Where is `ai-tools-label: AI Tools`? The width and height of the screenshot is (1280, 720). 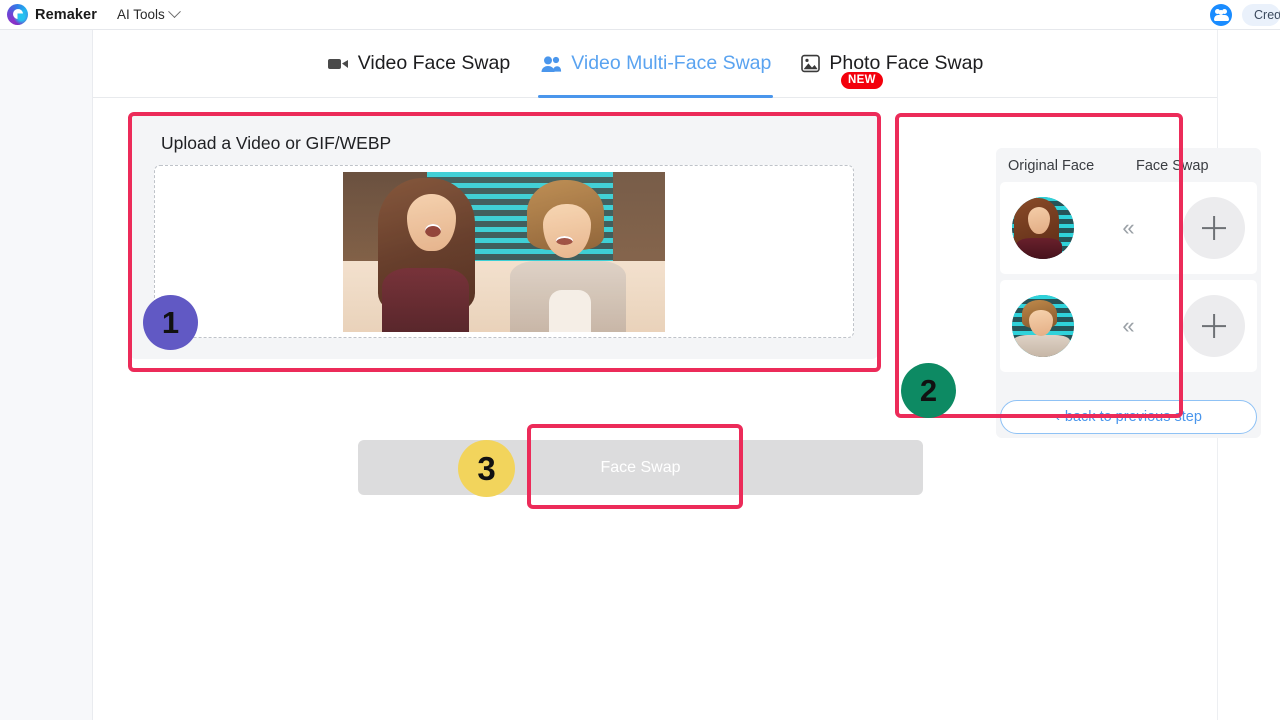
ai-tools-label: AI Tools is located at coordinates (140, 14).